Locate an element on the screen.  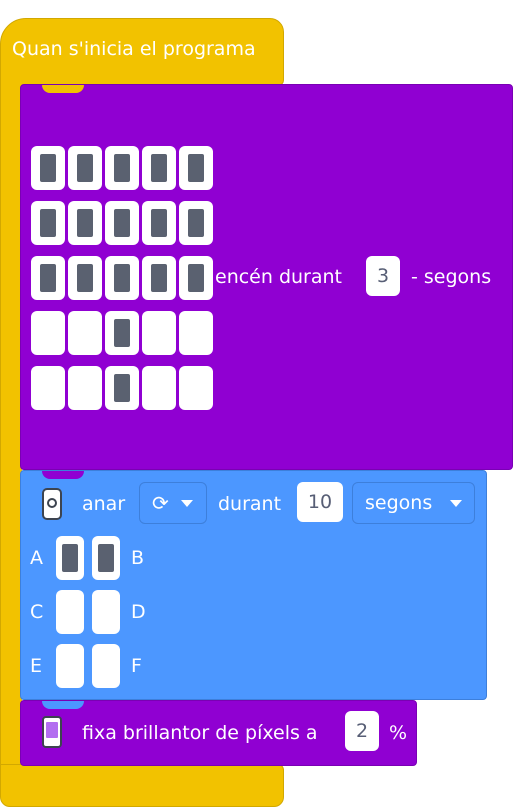
port-label: E is located at coordinates (36, 666).